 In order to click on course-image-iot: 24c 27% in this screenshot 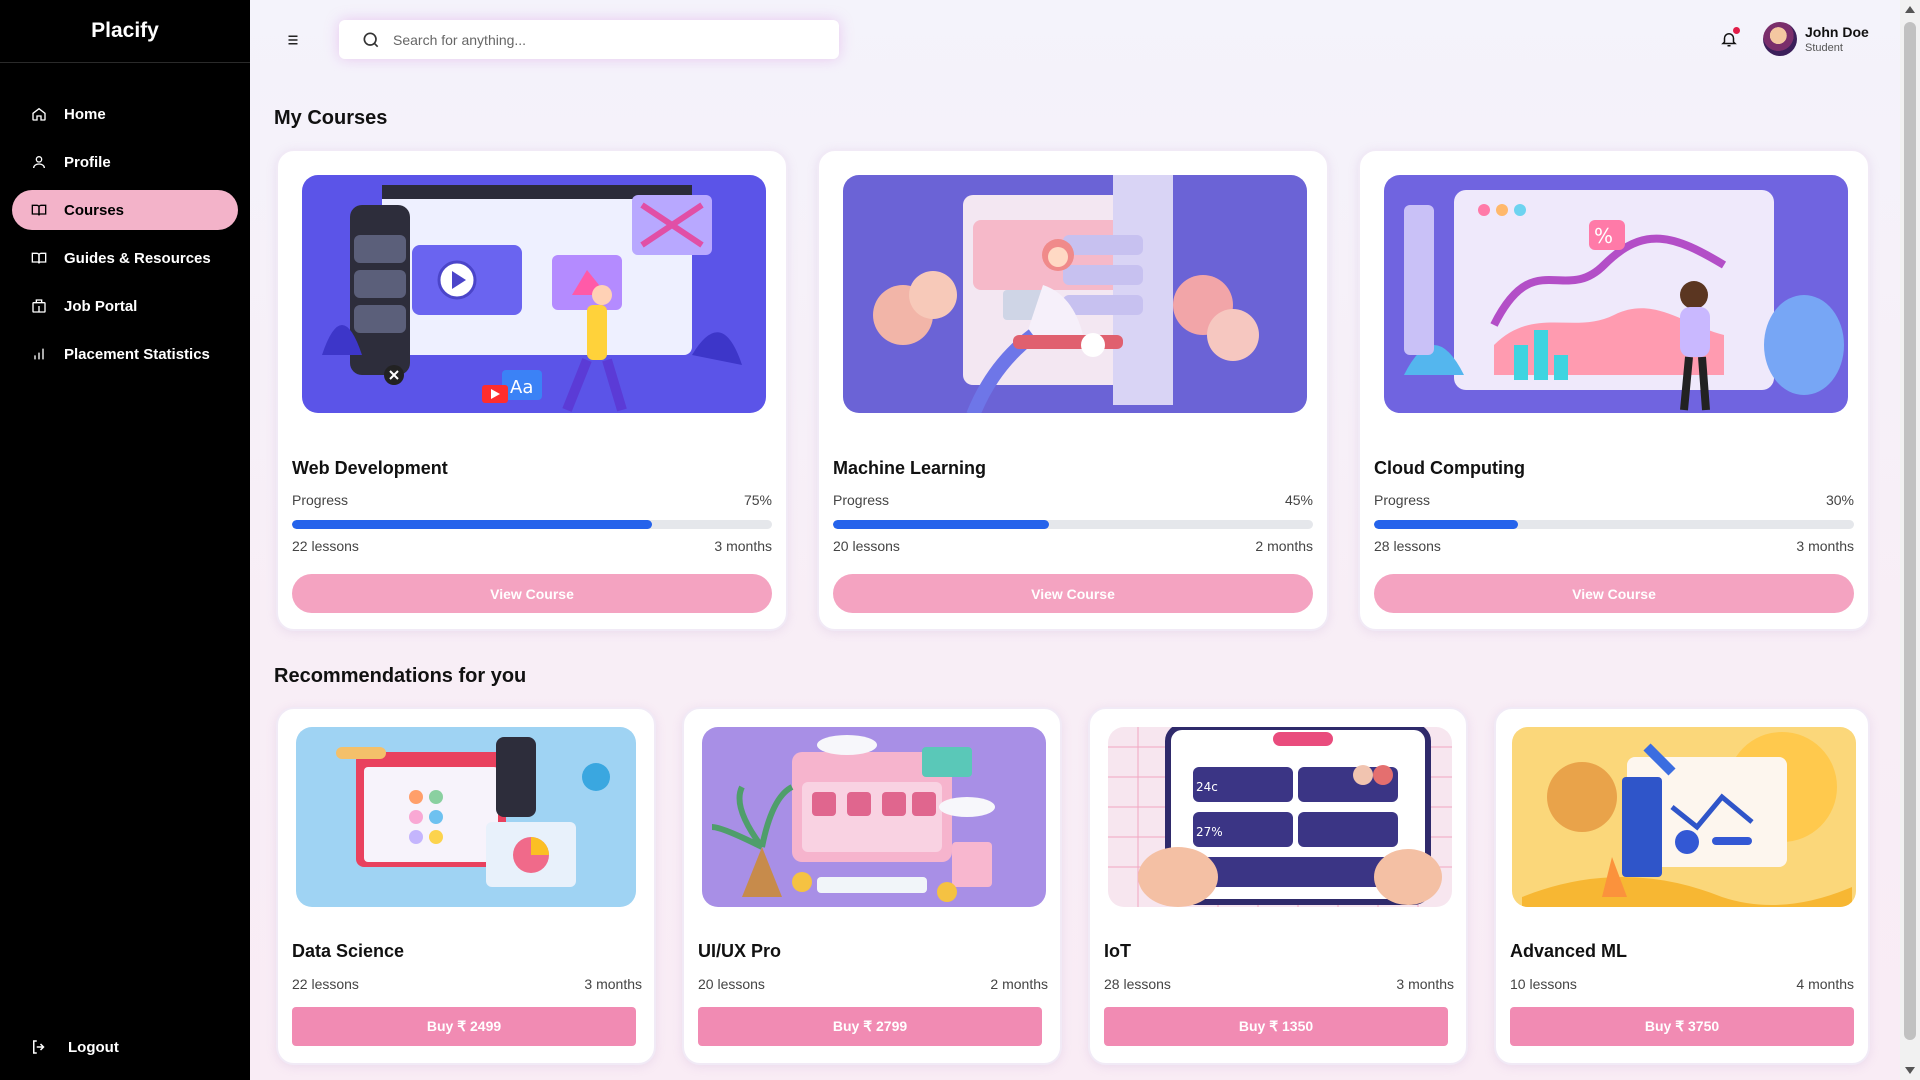, I will do `click(1280, 817)`.